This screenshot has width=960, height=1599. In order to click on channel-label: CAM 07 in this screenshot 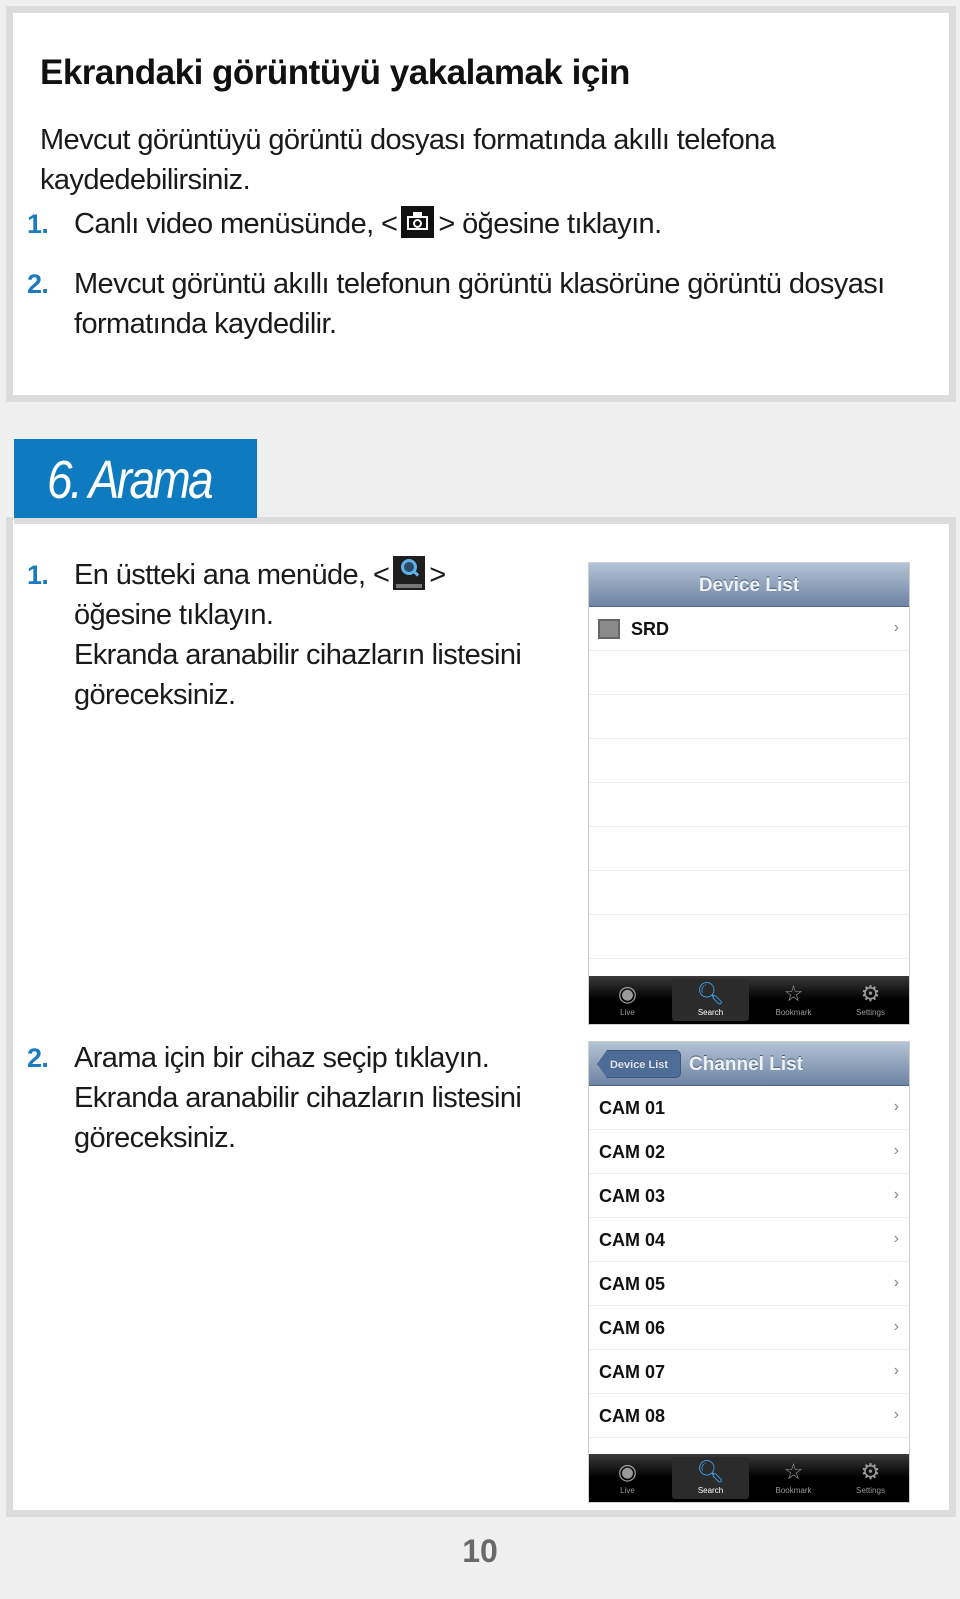, I will do `click(632, 1372)`.